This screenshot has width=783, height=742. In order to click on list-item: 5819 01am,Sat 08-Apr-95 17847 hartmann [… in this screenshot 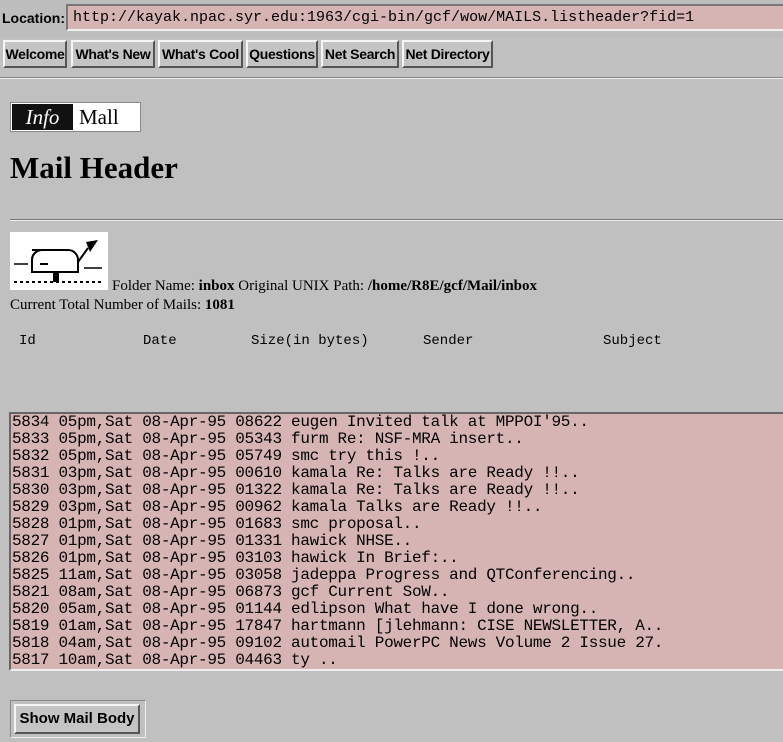, I will do `click(397, 626)`.